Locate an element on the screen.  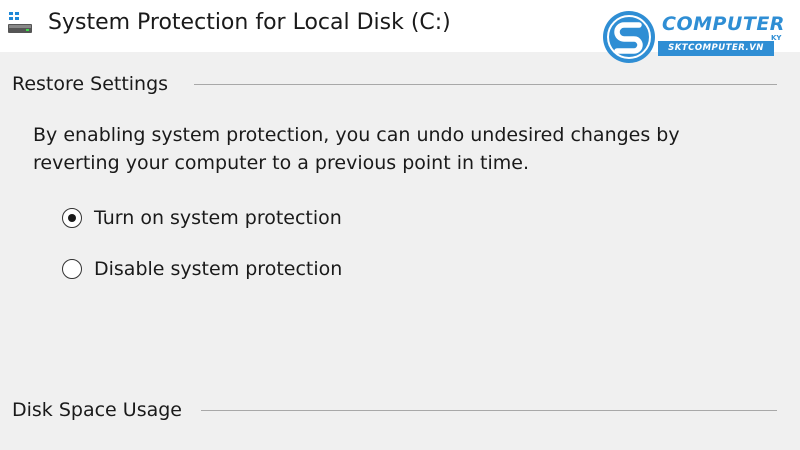
radio-button-selected is located at coordinates (72, 218).